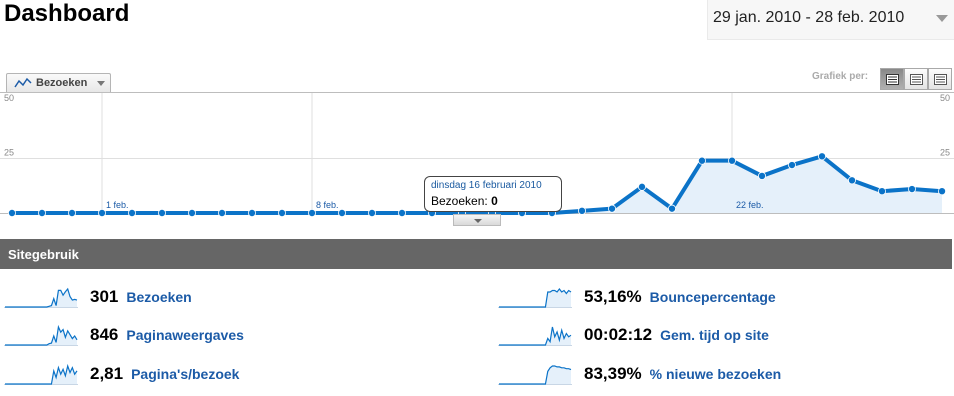  Describe the element at coordinates (117, 205) in the screenshot. I see `x-tick-label: 1 feb.` at that location.